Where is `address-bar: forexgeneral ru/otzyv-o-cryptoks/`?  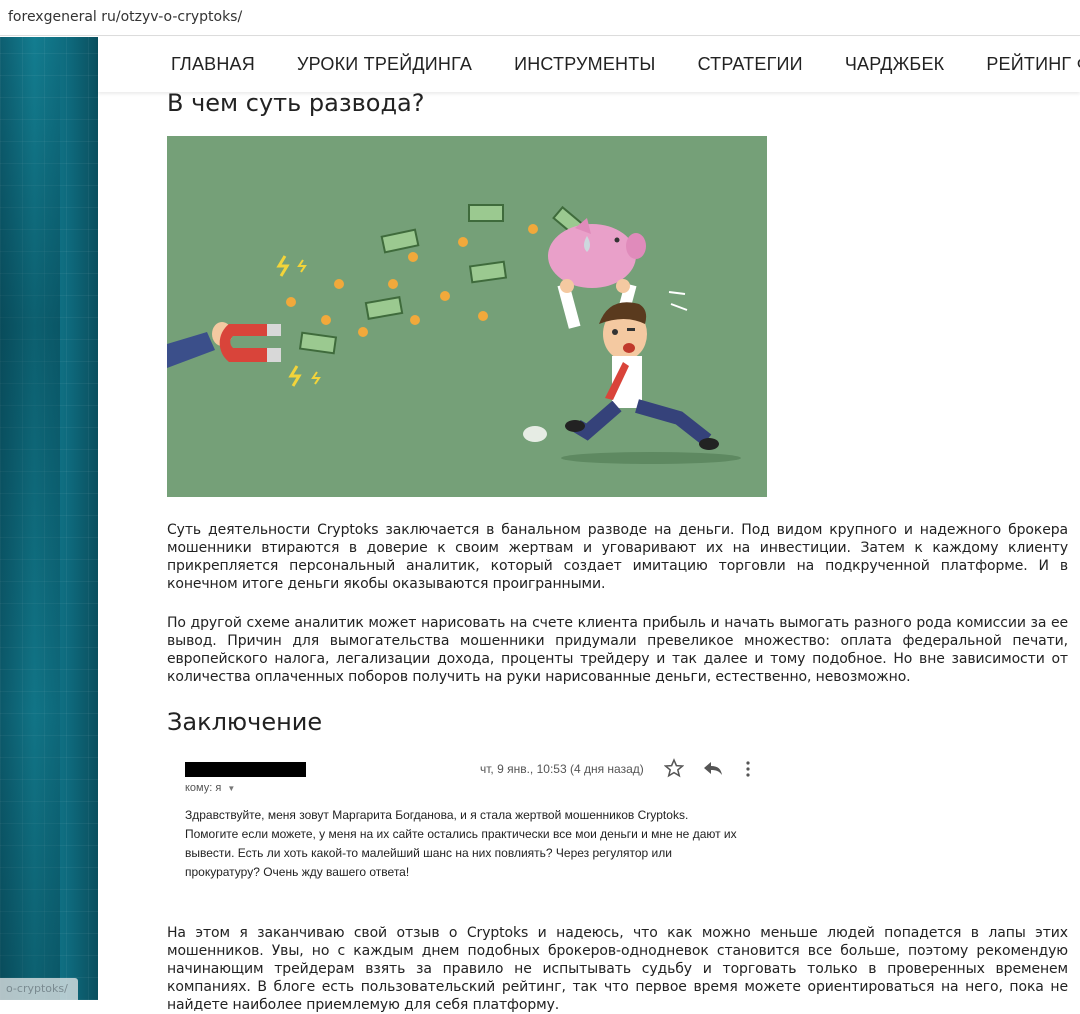 address-bar: forexgeneral ru/otzyv-o-cryptoks/ is located at coordinates (540, 18).